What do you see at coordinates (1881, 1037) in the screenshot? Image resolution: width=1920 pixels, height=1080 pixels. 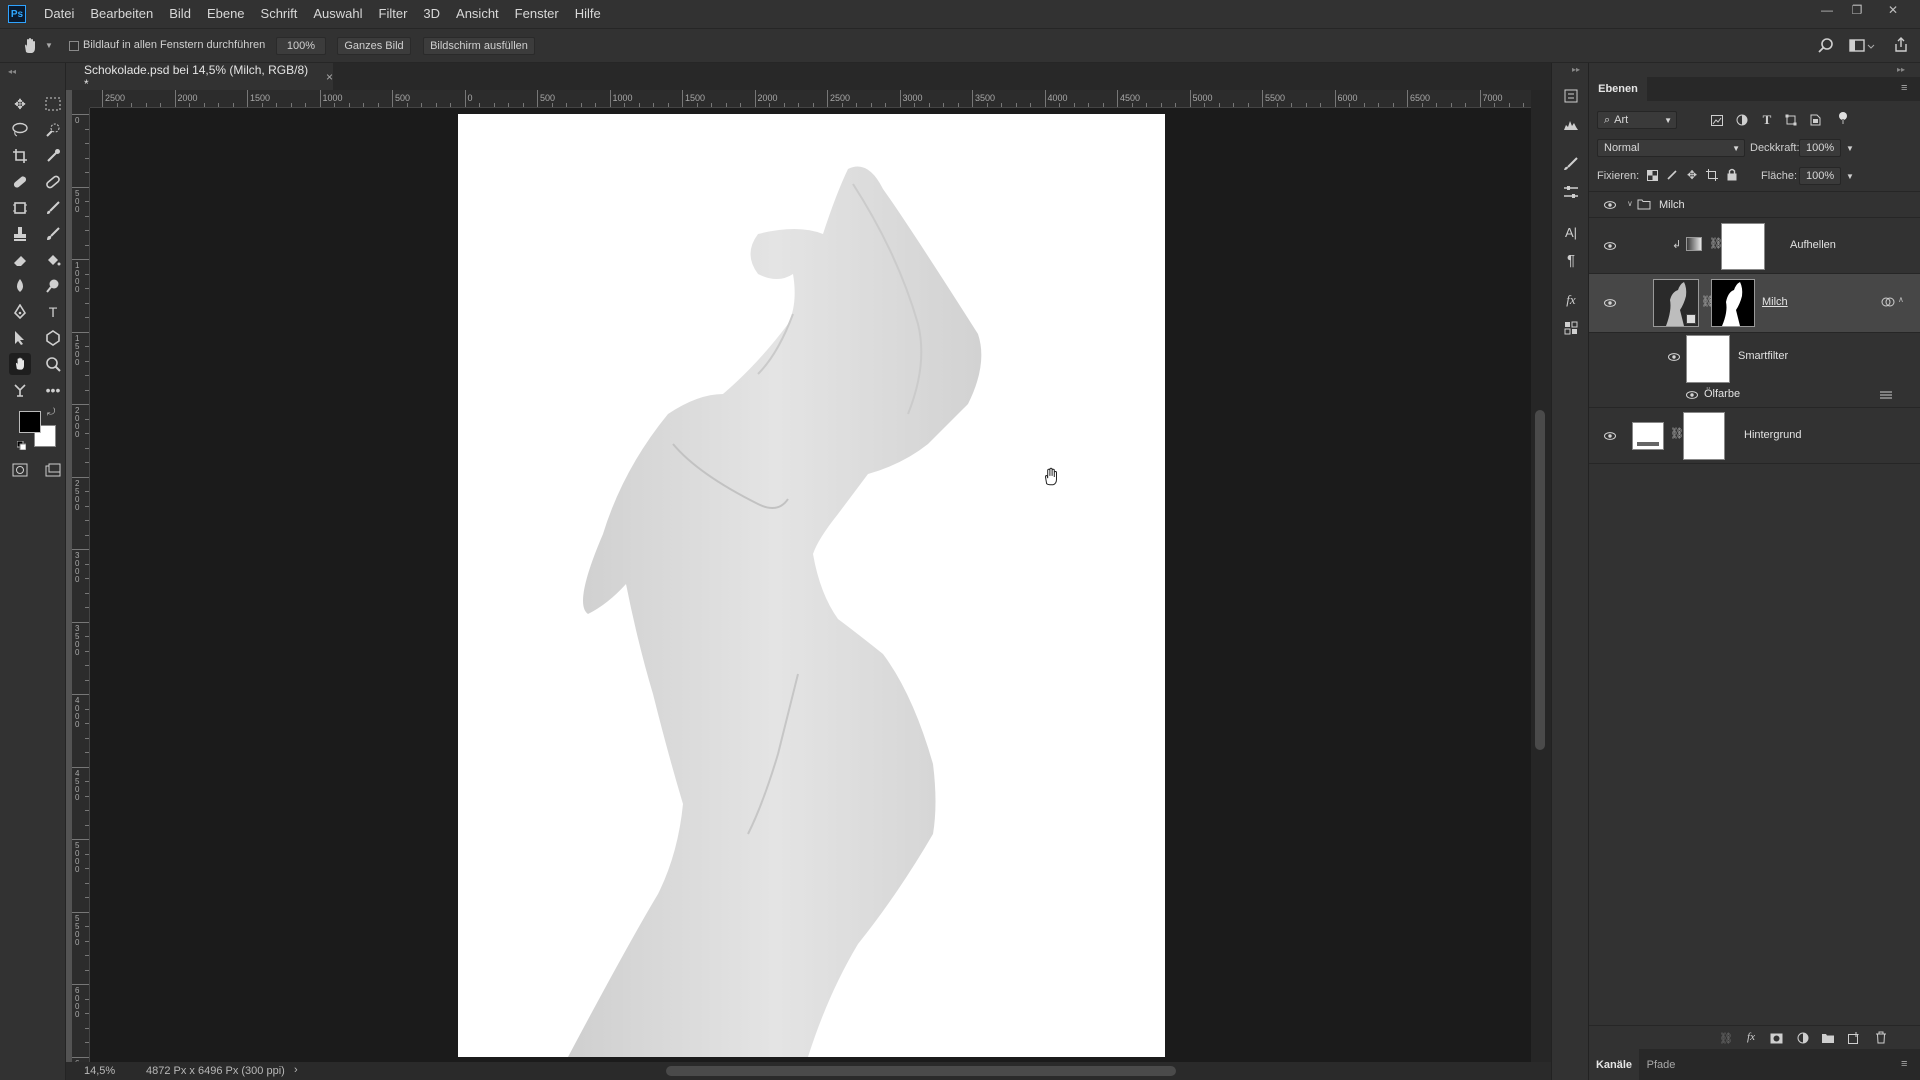 I see `delete-layer-icon` at bounding box center [1881, 1037].